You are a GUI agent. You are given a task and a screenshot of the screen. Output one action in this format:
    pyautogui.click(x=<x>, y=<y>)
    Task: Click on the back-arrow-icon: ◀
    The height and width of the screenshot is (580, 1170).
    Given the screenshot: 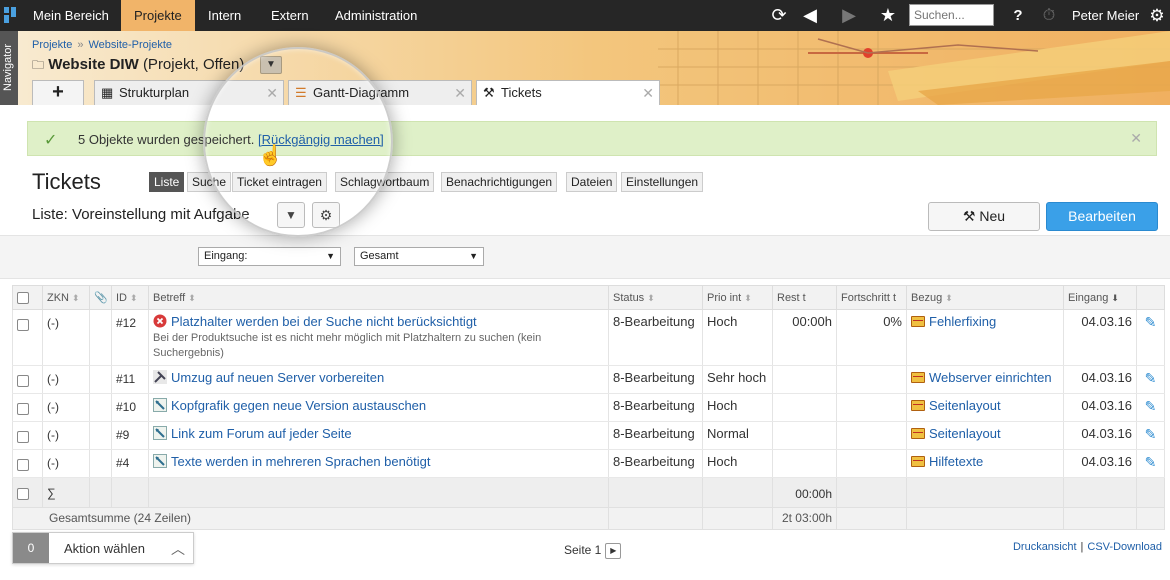 What is the action you would take?
    pyautogui.click(x=810, y=15)
    